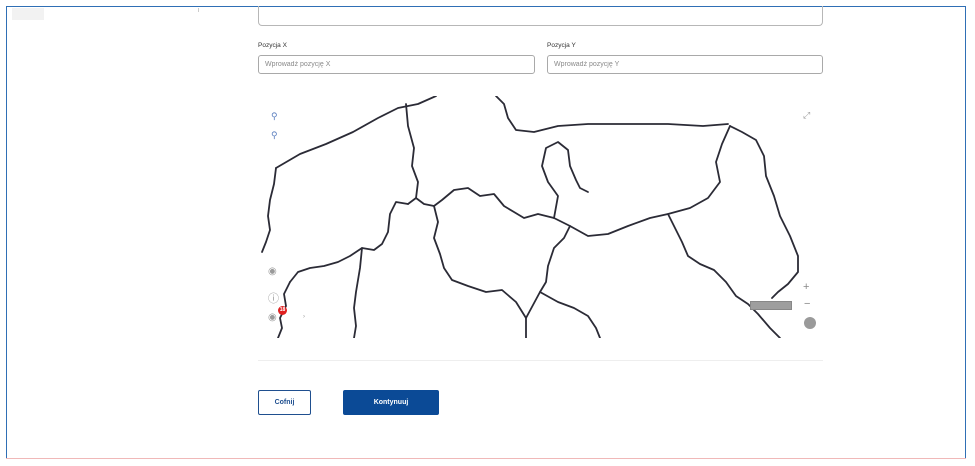 Image resolution: width=975 pixels, height=466 pixels. I want to click on divider, so click(540, 360).